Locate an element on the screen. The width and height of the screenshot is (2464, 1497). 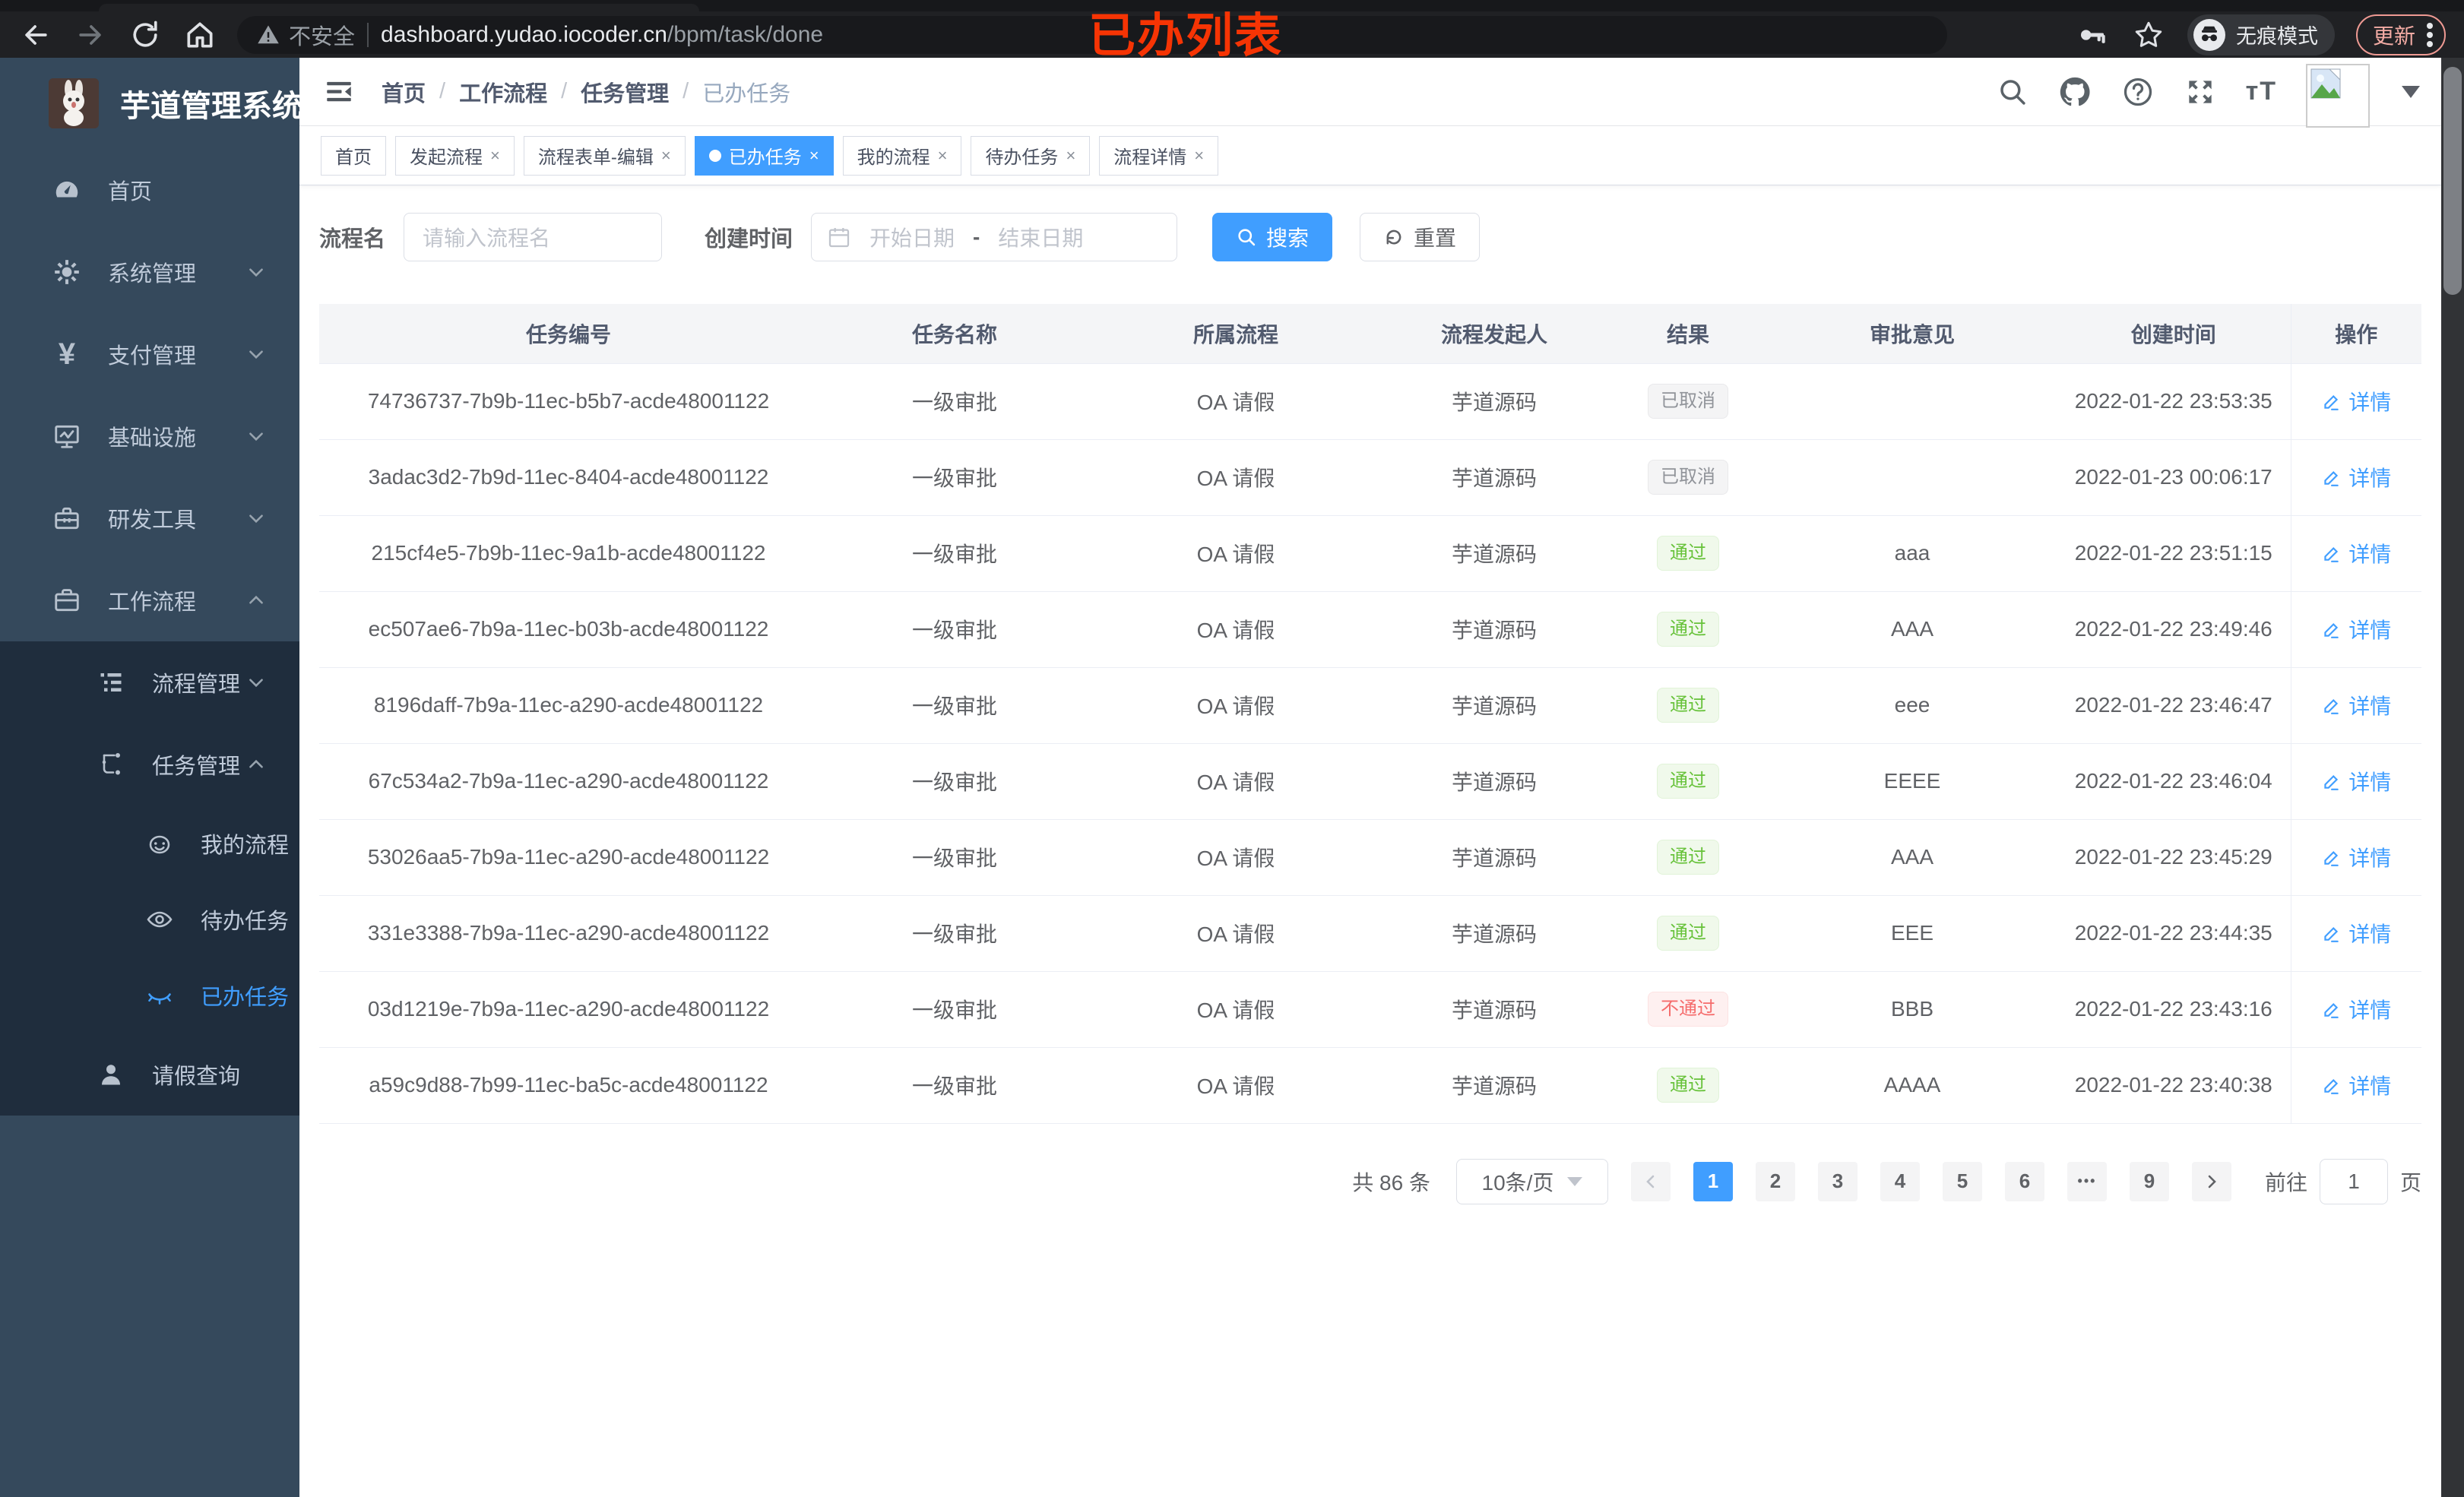
page-button-5: 5 is located at coordinates (1962, 1181).